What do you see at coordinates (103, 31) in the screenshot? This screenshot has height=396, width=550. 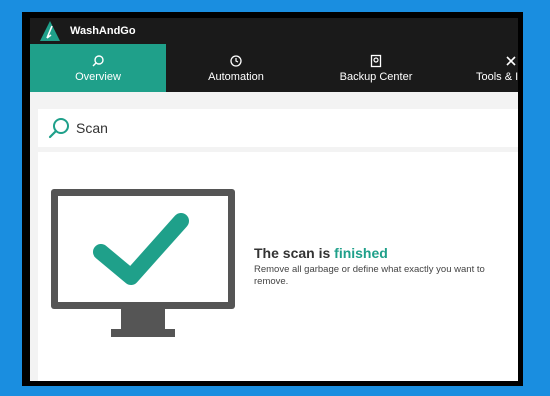 I see `app-title: WashAndGo` at bounding box center [103, 31].